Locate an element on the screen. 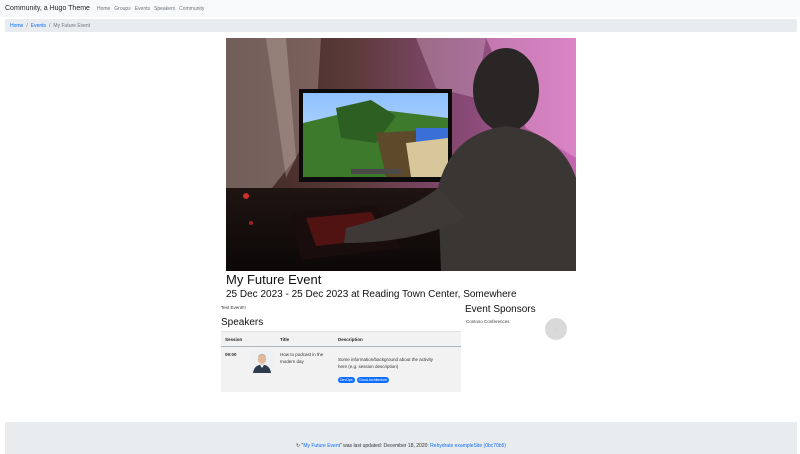 Image resolution: width=800 pixels, height=454 pixels. column-header-description: Description is located at coordinates (350, 339).